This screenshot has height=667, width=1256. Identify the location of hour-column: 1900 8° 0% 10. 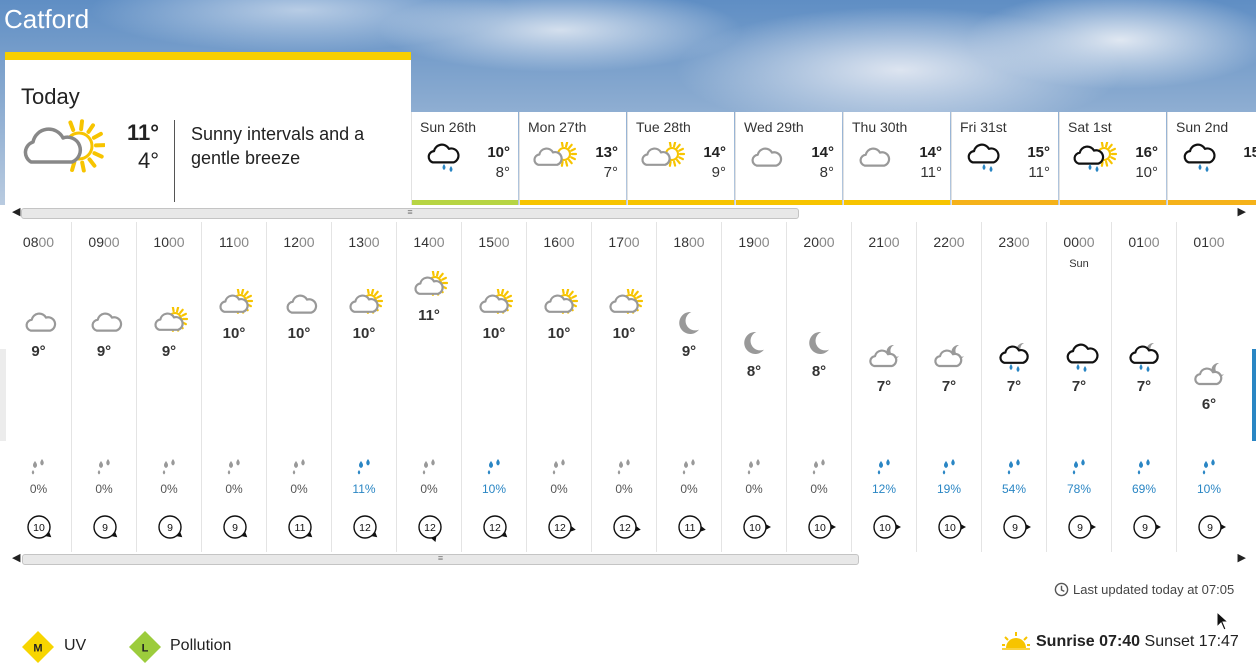
(753, 387).